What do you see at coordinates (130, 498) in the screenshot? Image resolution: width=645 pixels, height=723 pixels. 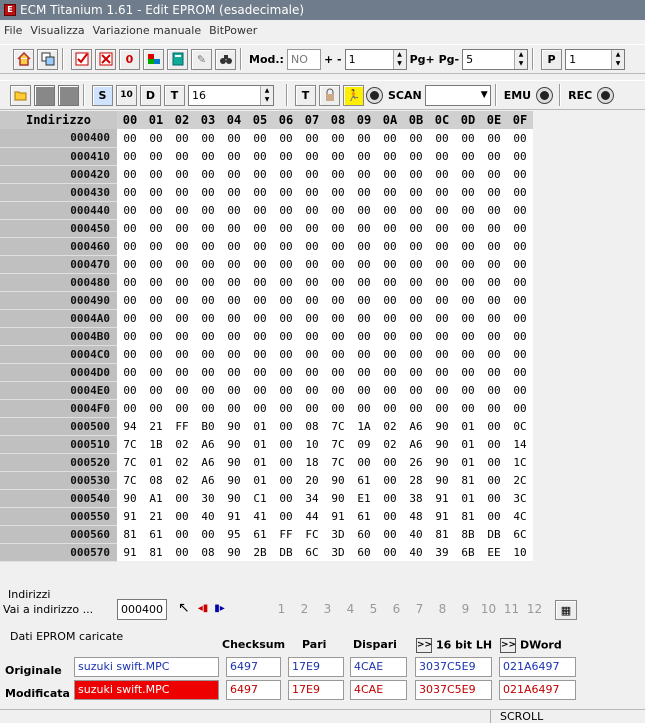 I see `hex-cell: 90` at bounding box center [130, 498].